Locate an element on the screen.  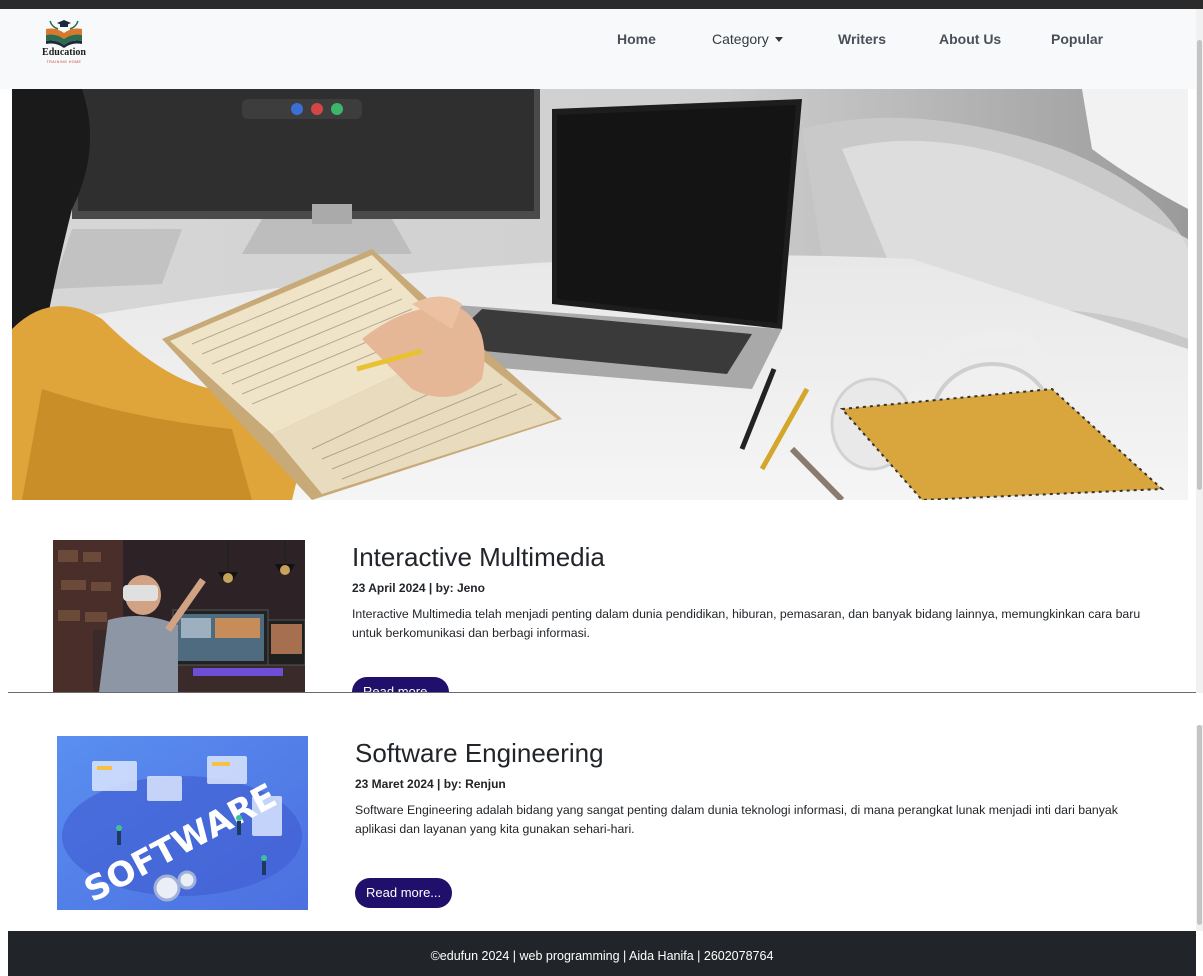
nav-category-label: Category is located at coordinates (740, 39).